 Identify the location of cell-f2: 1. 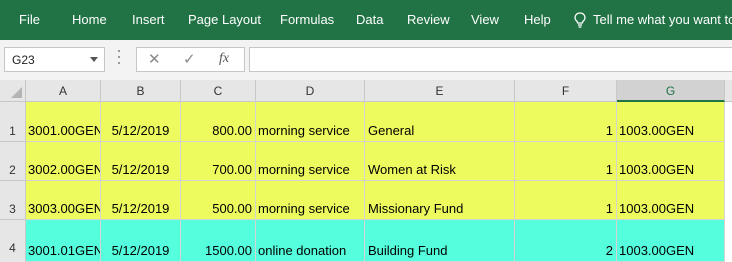
(566, 161).